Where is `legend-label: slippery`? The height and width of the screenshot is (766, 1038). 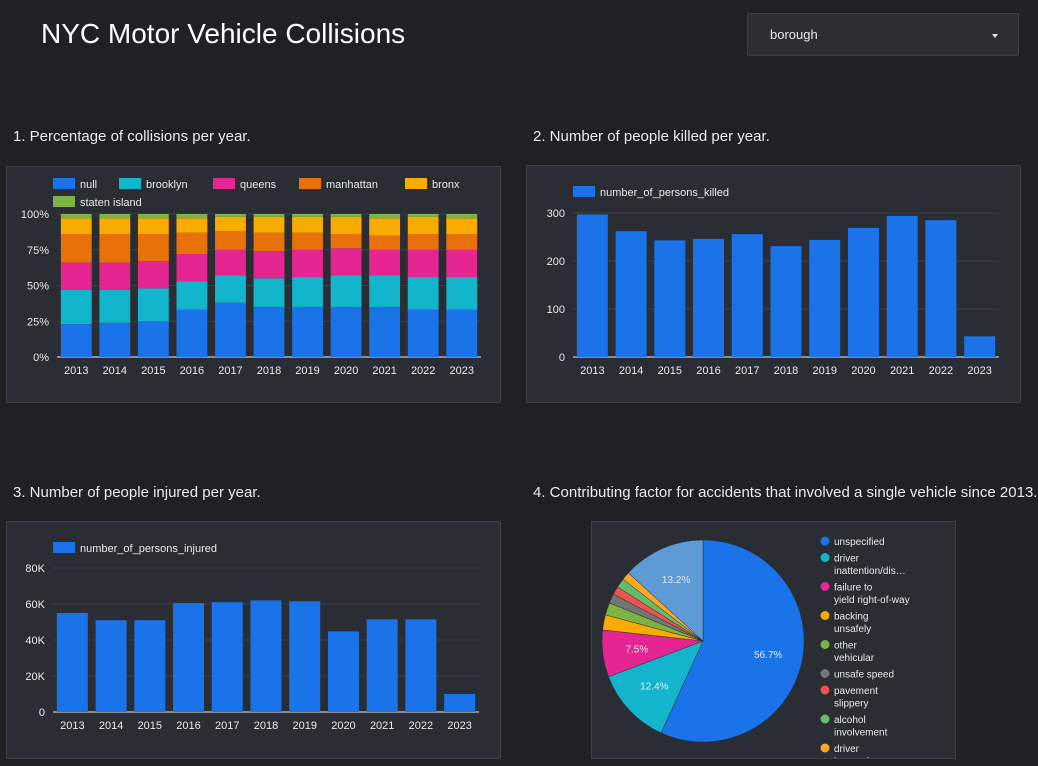
legend-label: slippery is located at coordinates (851, 704).